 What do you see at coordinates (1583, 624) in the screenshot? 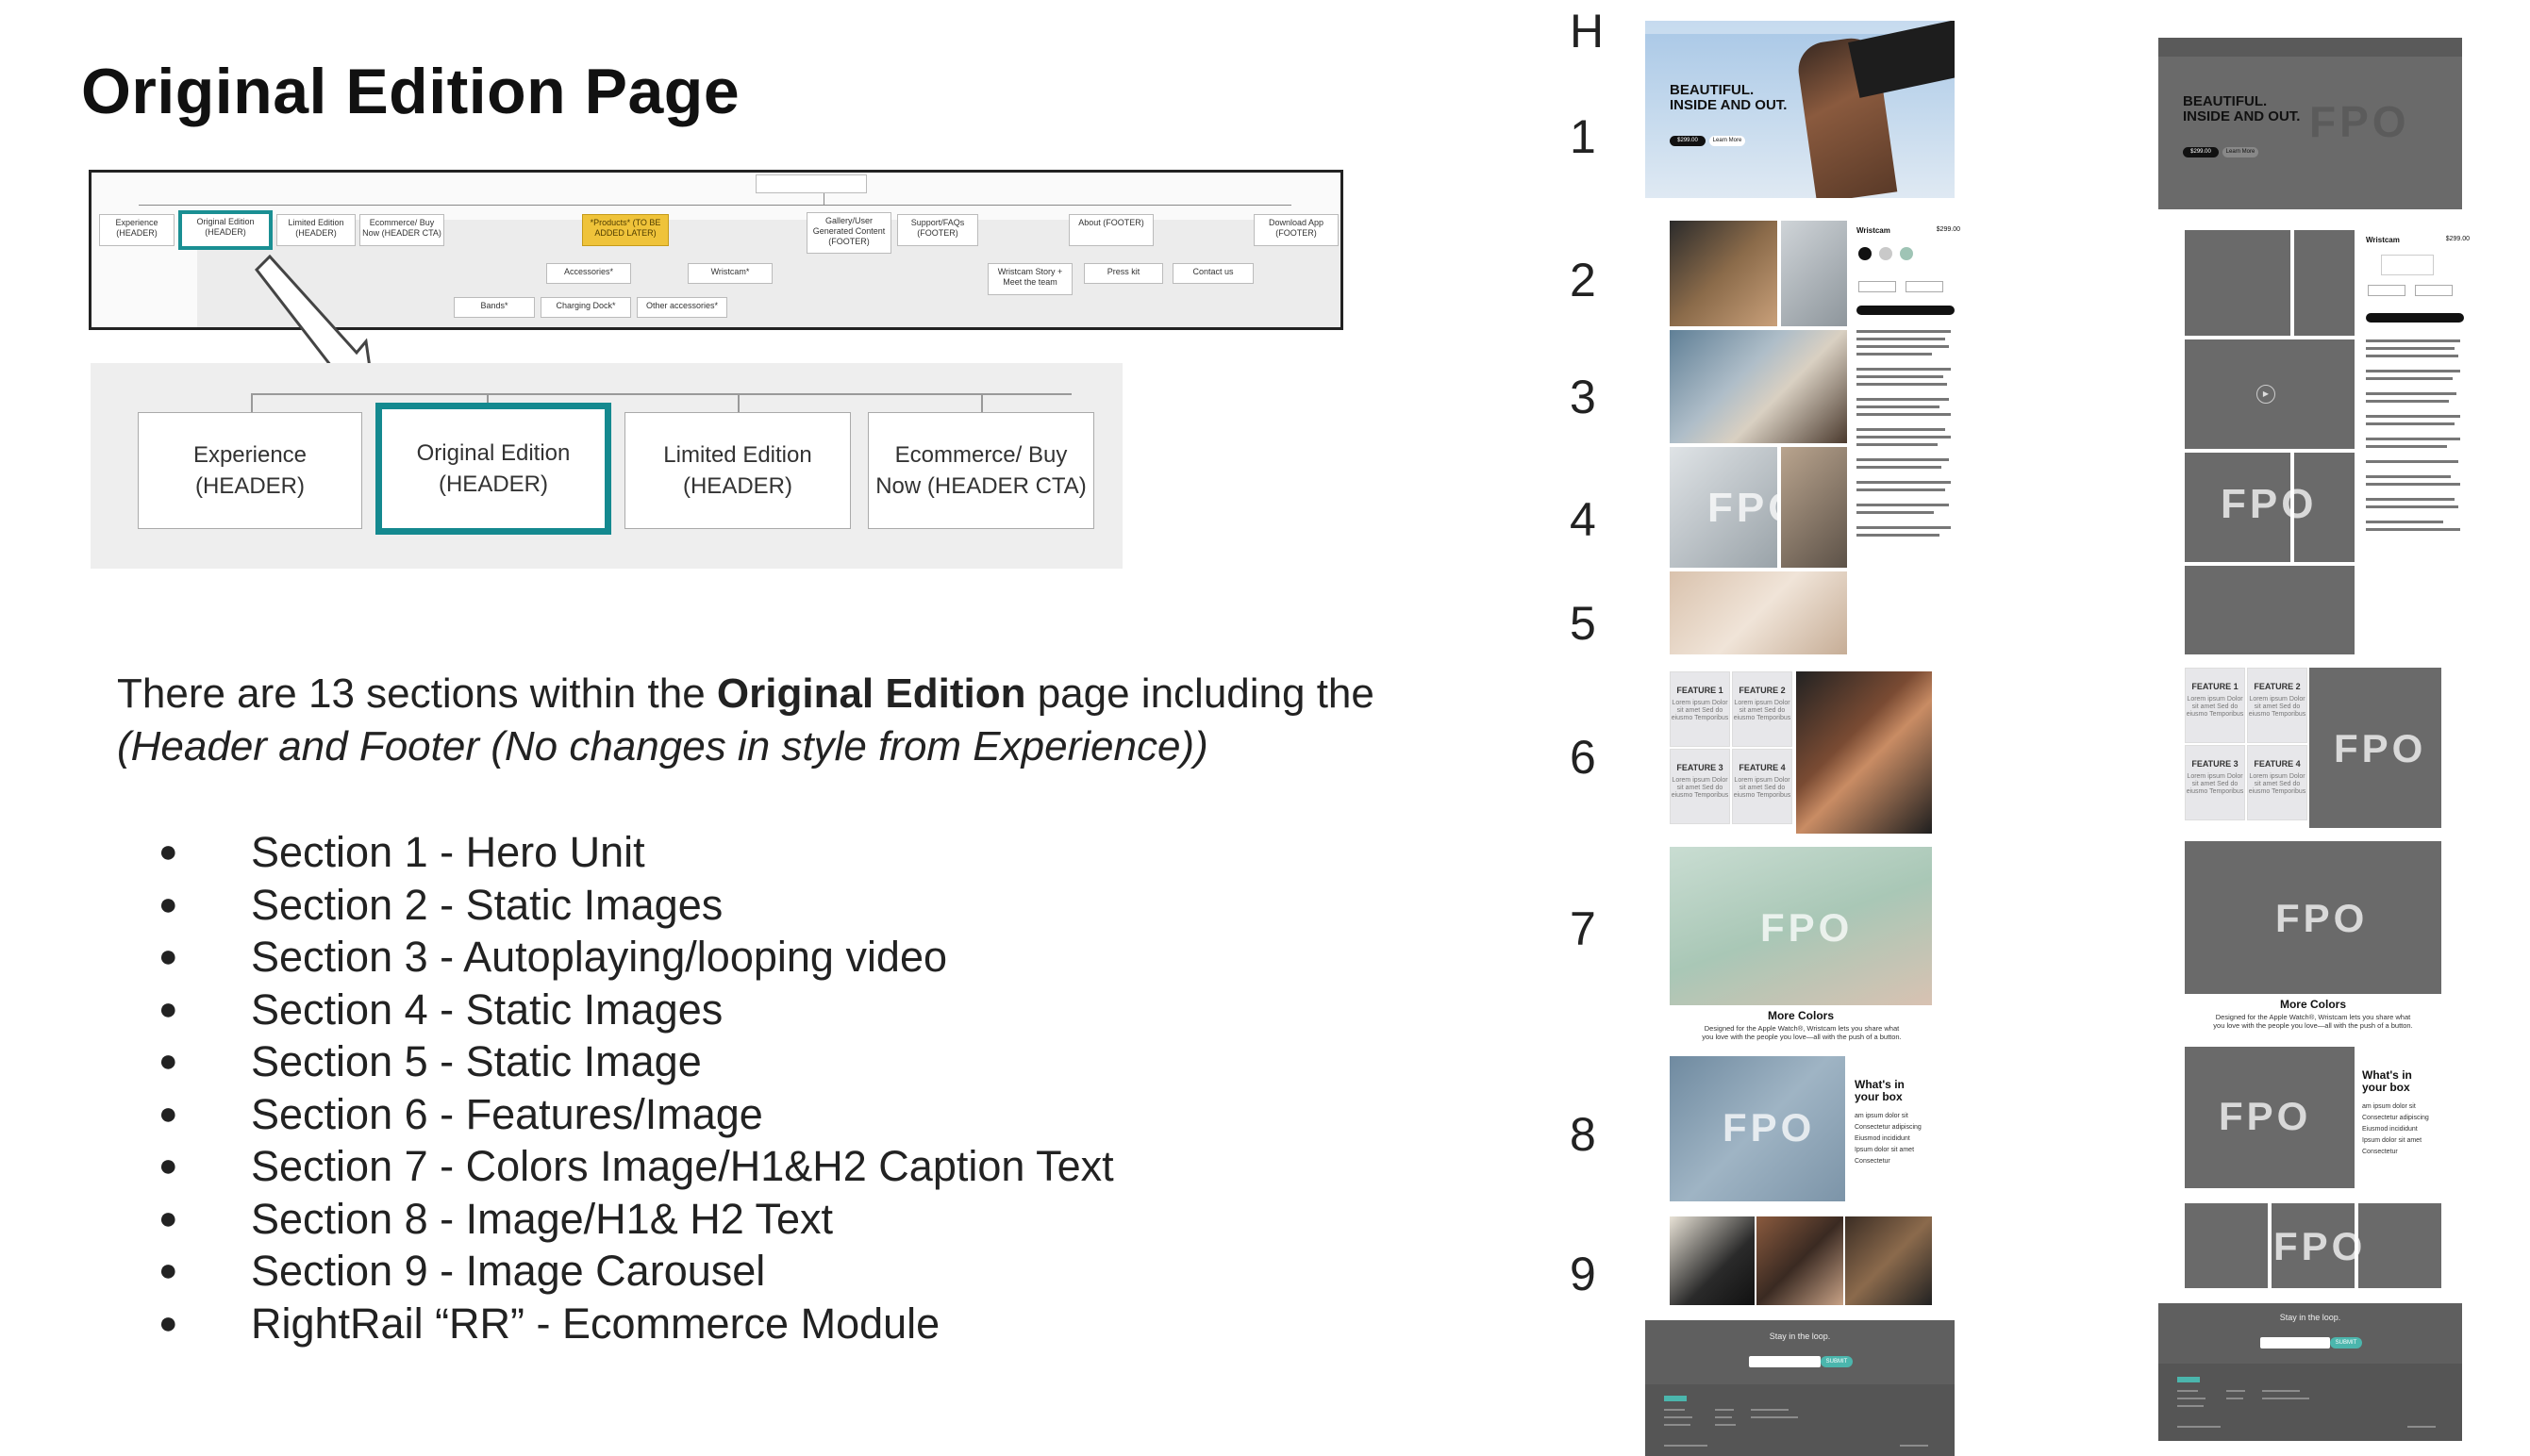
I see `row-label-5: 5` at bounding box center [1583, 624].